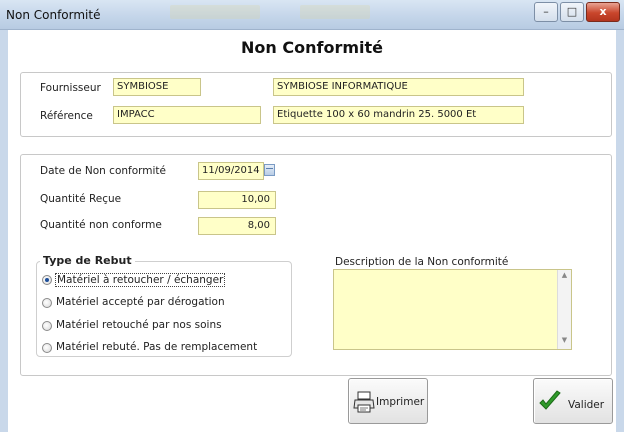  Describe the element at coordinates (139, 325) in the screenshot. I see `rebut-option-label: Matériel retouché par nos soins` at that location.